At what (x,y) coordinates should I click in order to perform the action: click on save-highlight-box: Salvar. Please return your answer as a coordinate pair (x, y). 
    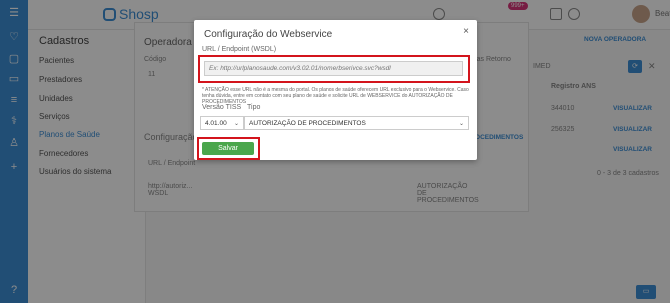
    Looking at the image, I should click on (228, 148).